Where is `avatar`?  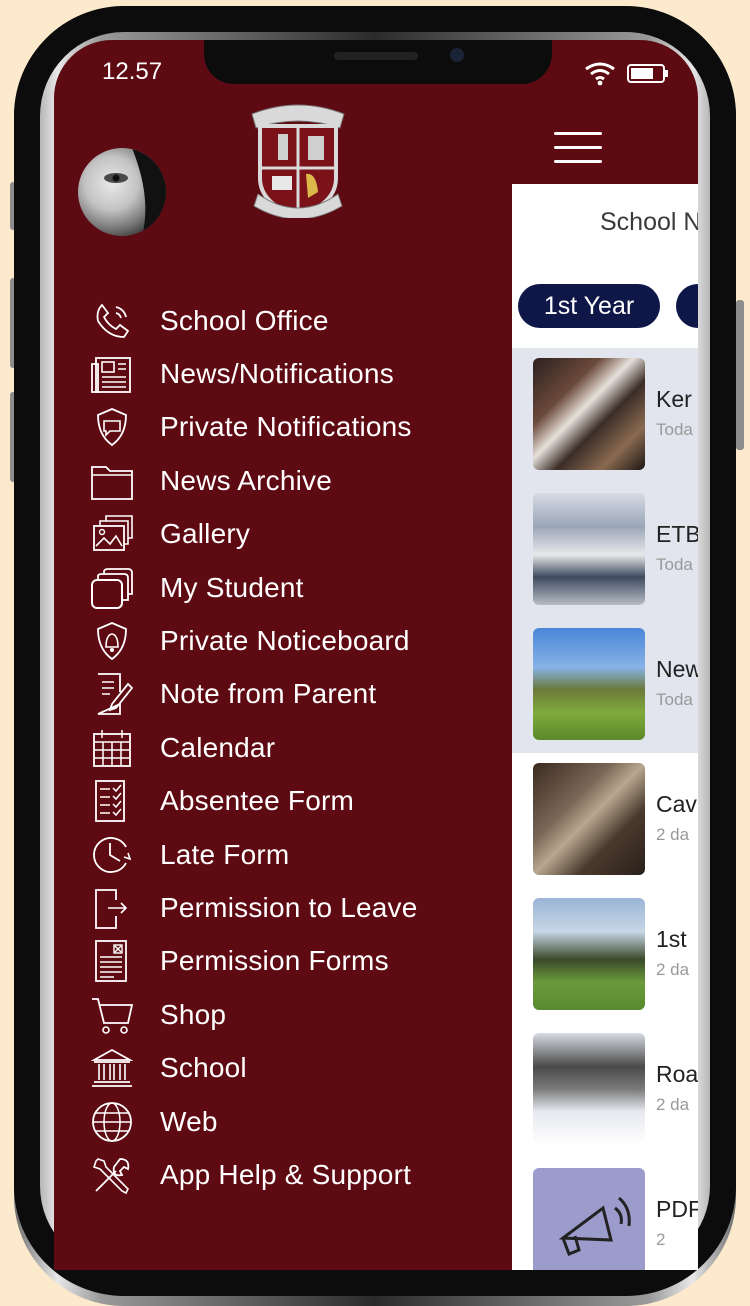
avatar is located at coordinates (122, 192).